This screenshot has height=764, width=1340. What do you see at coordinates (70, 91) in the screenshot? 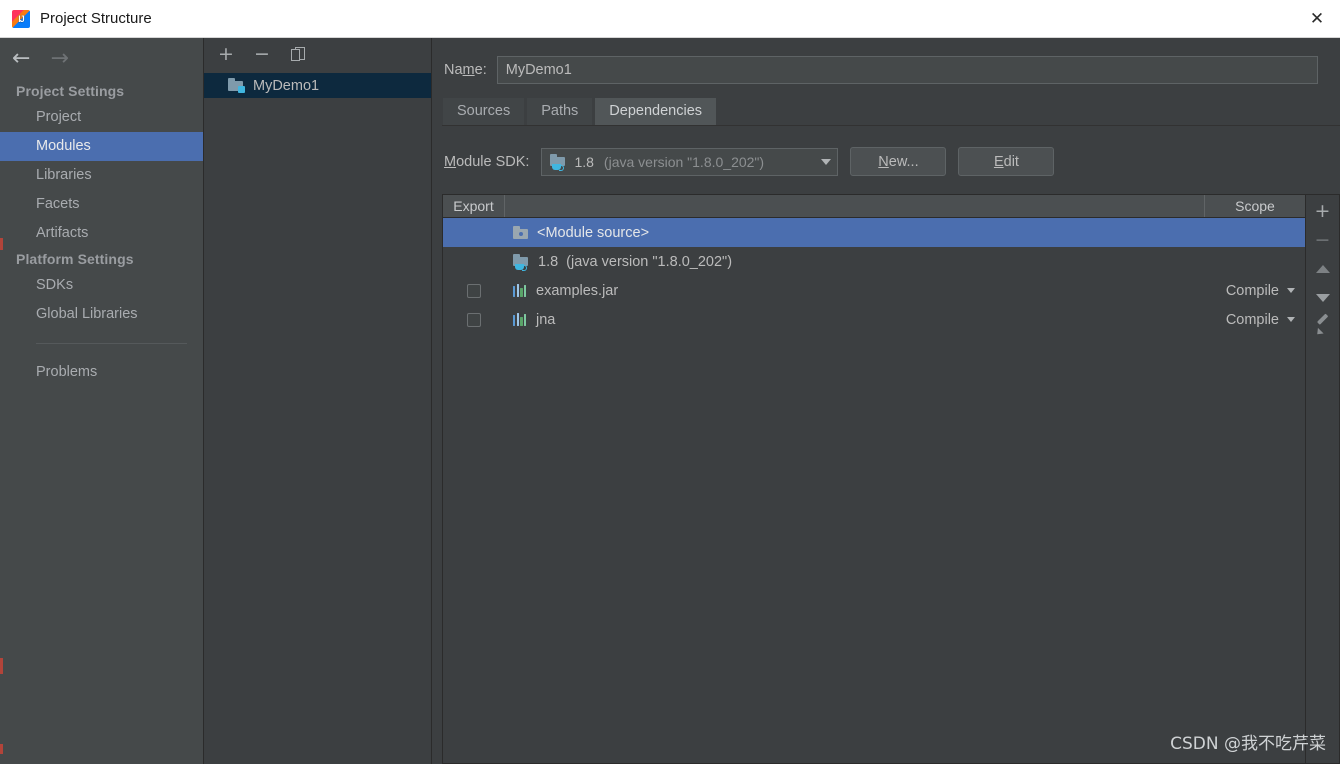
I see `group-title-project-settings: Project Settings` at bounding box center [70, 91].